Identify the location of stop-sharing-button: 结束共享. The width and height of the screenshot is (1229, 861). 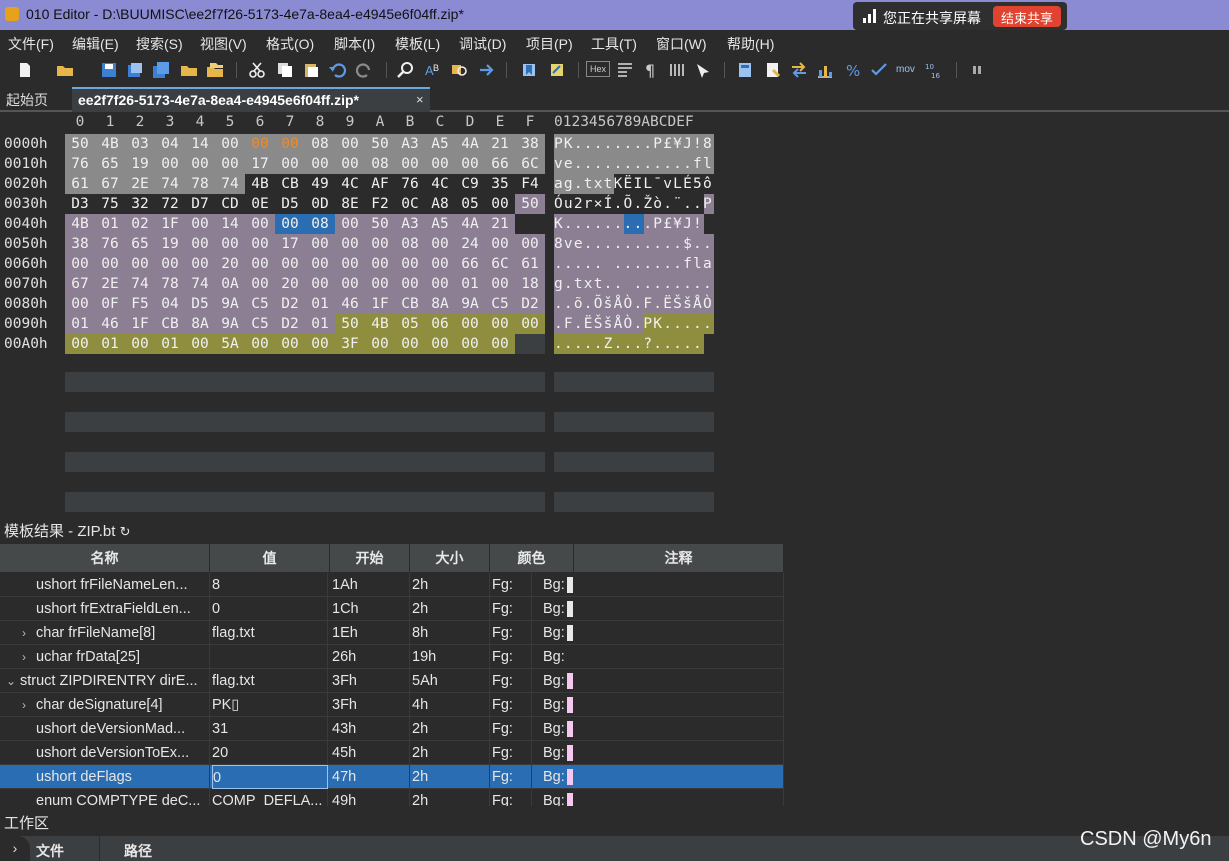
(1027, 16).